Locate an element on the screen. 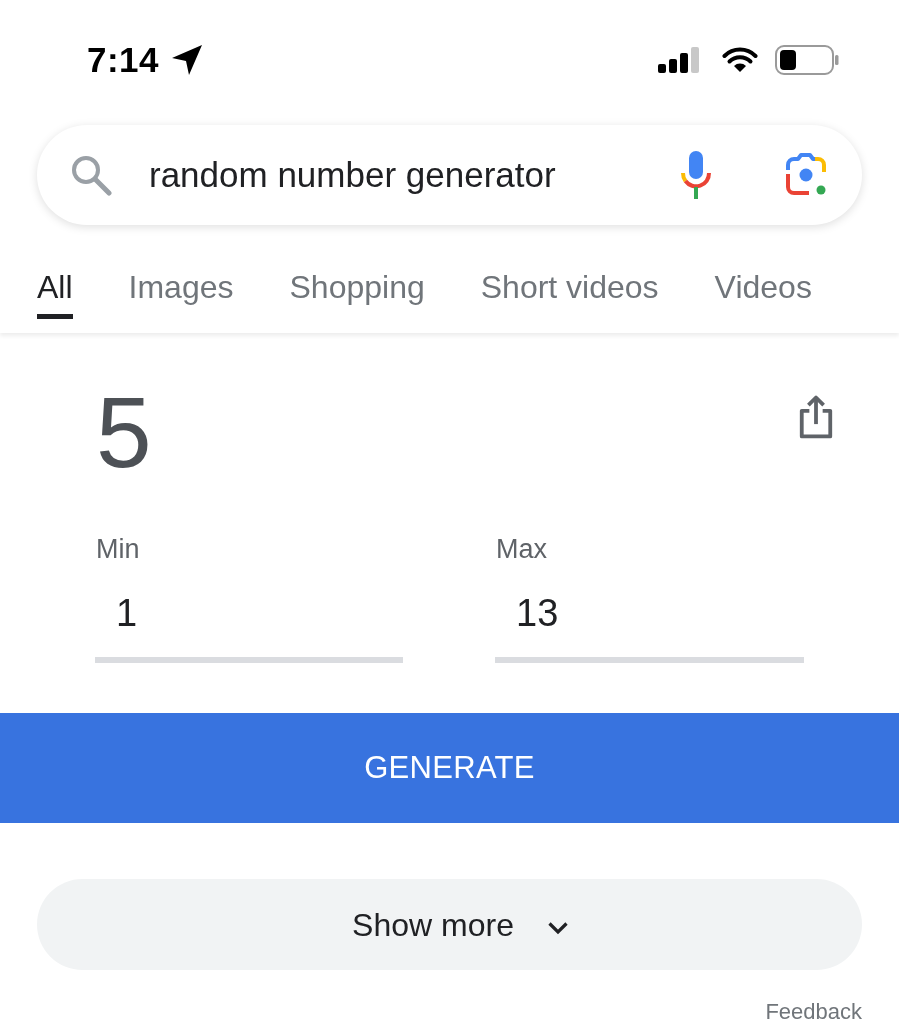  battery-icon is located at coordinates (807, 60).